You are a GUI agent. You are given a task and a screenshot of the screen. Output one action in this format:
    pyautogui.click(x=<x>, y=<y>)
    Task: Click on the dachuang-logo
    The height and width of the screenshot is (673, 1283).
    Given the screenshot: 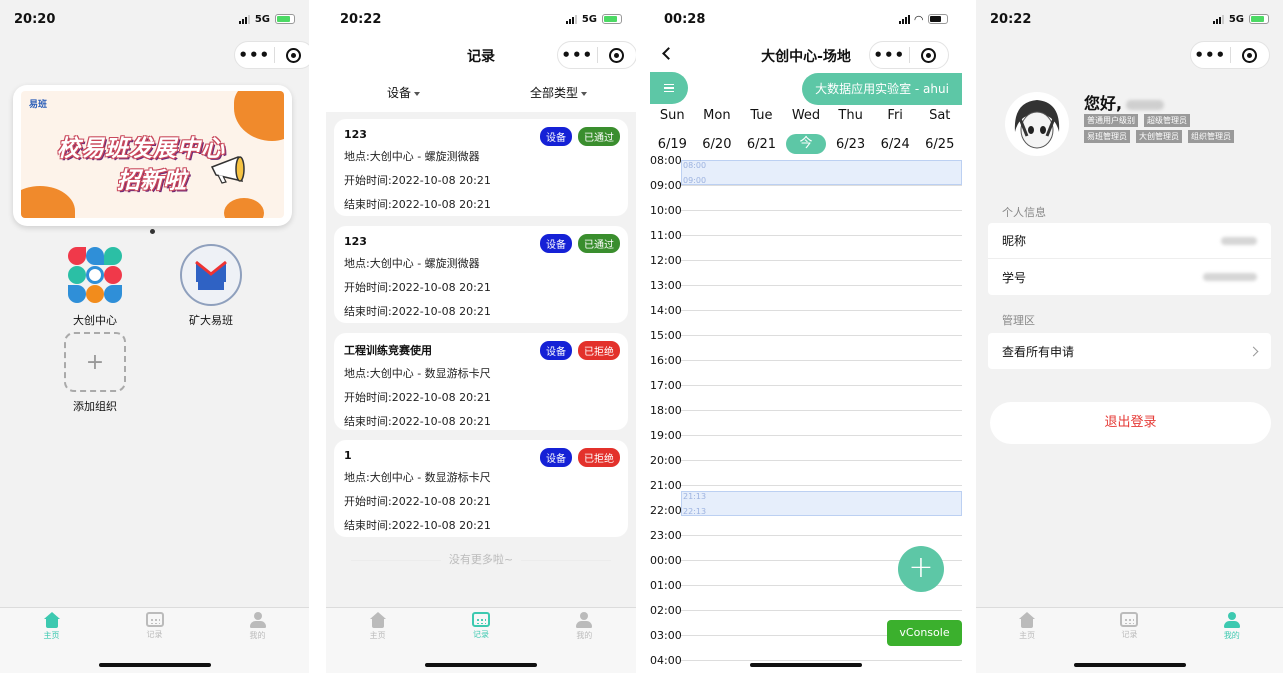 What is the action you would take?
    pyautogui.click(x=95, y=275)
    